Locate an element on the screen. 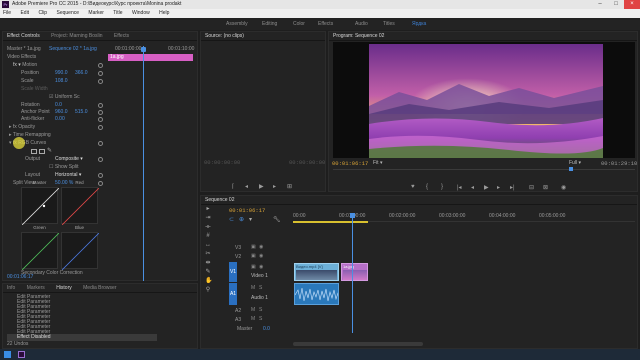 Image resolution: width=640 pixels, height=360 pixels. master-curve-graph is located at coordinates (40, 206).